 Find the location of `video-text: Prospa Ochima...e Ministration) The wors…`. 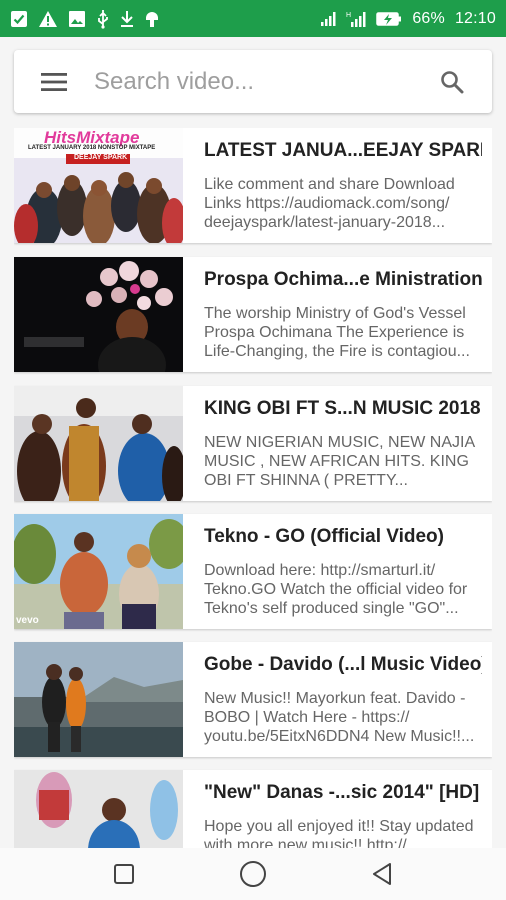

video-text: Prospa Ochima...e Ministration) The wors… is located at coordinates (337, 314).